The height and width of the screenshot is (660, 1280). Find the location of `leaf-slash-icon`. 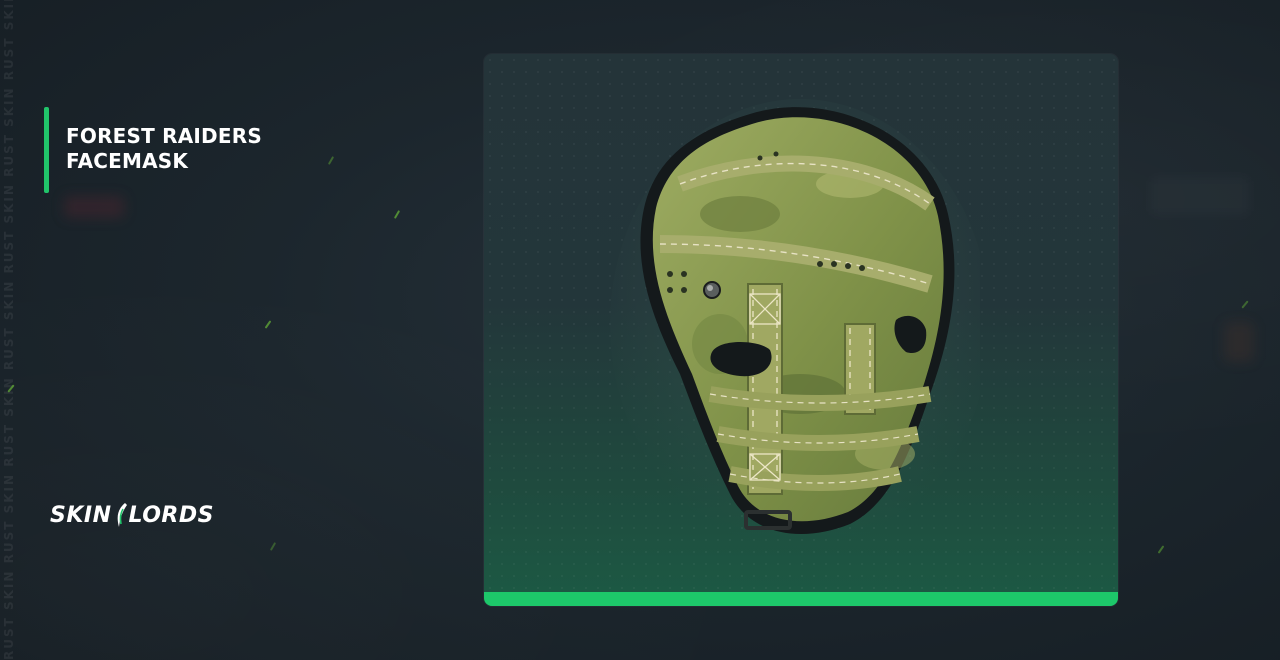

leaf-slash-icon is located at coordinates (122, 515).